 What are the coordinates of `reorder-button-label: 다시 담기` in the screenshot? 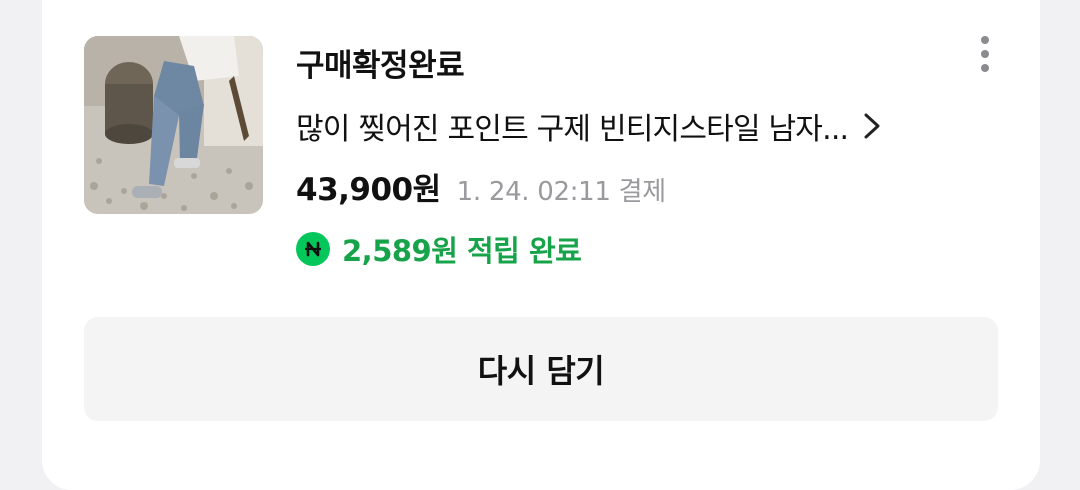 It's located at (541, 371).